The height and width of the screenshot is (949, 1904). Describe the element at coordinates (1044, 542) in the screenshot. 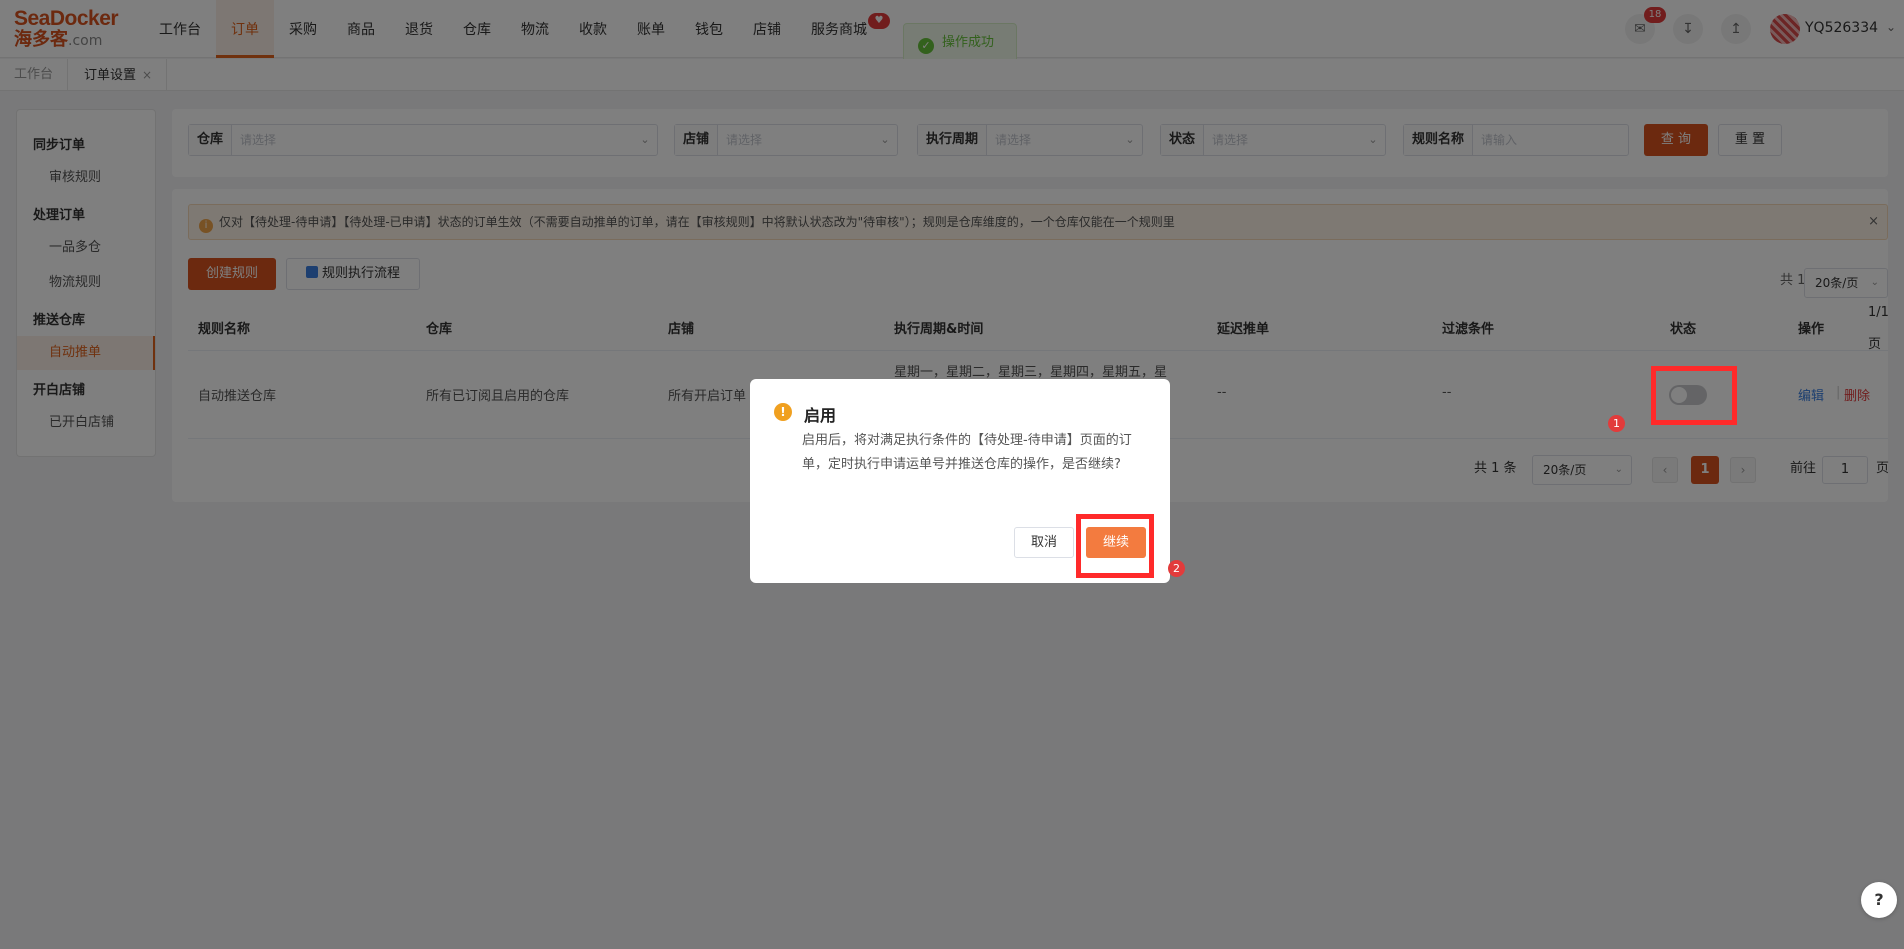

I see `cancel-button: 取消` at that location.